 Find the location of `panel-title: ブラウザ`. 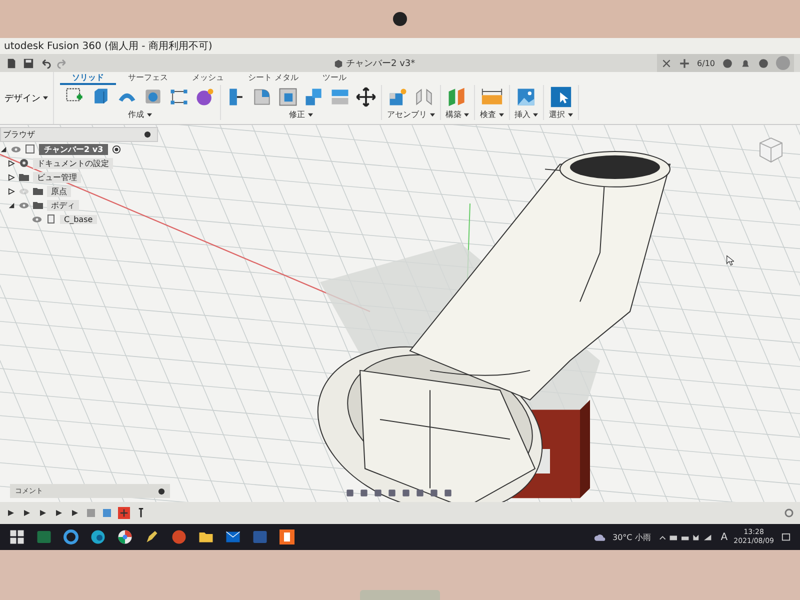

panel-title: ブラウザ is located at coordinates (19, 134).